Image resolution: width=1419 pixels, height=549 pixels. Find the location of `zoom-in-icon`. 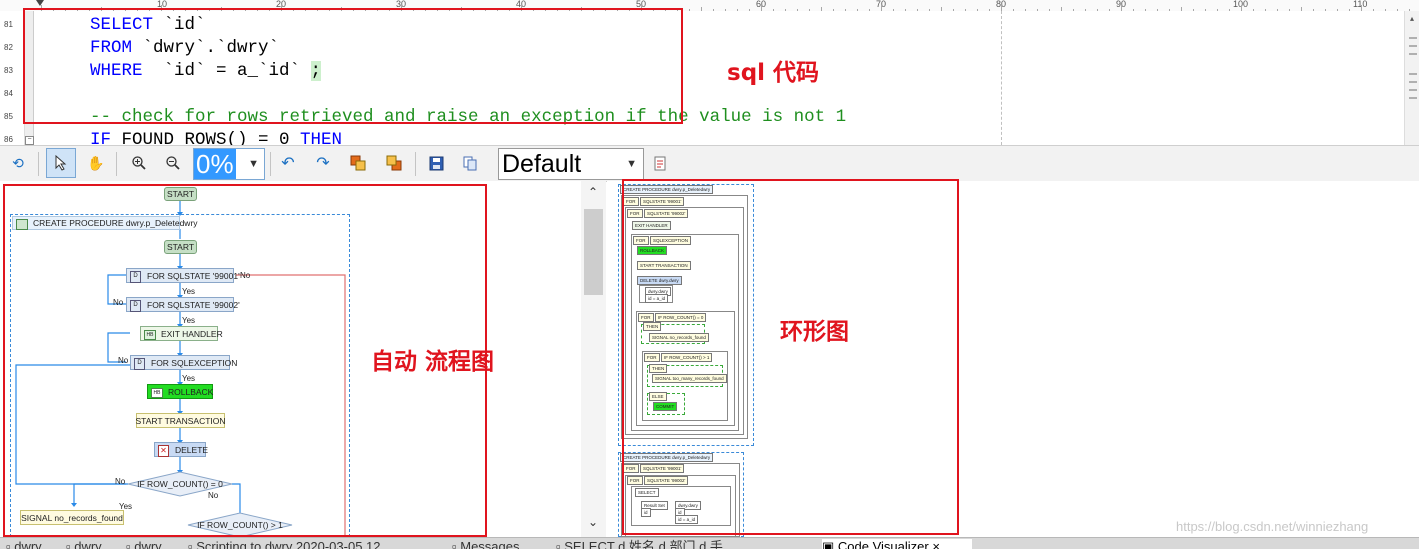

zoom-in-icon is located at coordinates (139, 163).